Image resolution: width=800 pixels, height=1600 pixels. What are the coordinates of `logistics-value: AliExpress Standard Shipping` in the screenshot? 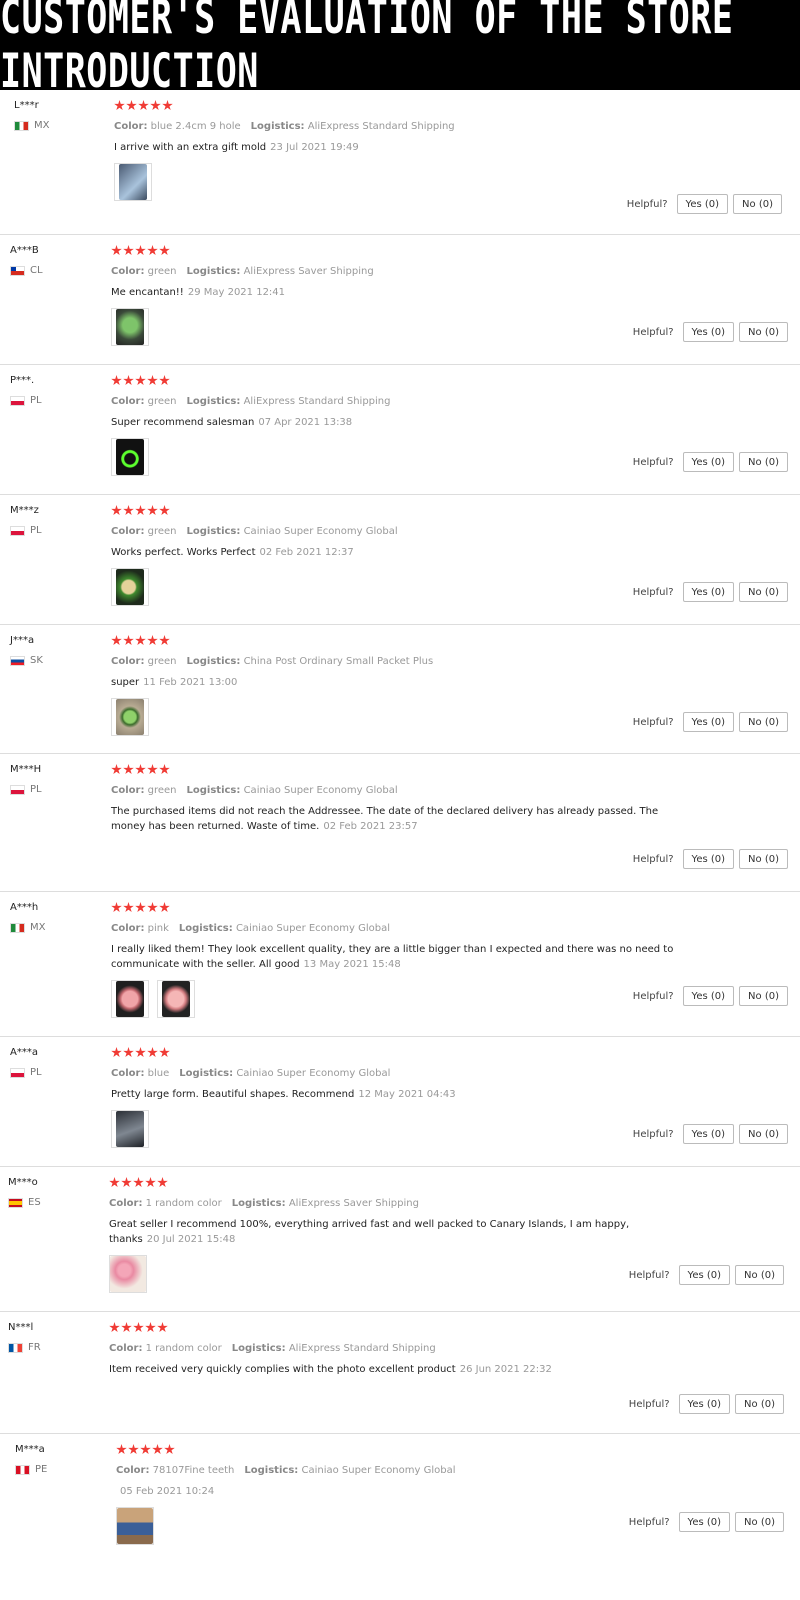 It's located at (362, 1348).